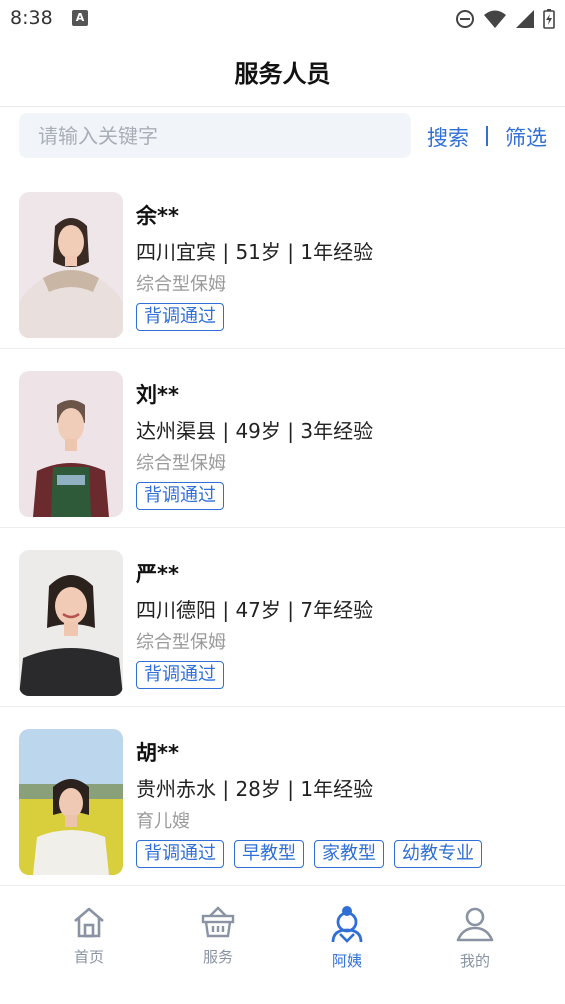 The image size is (565, 1004). I want to click on worker-info: 达州渠县 | 49岁 | 3年经验, so click(255, 431).